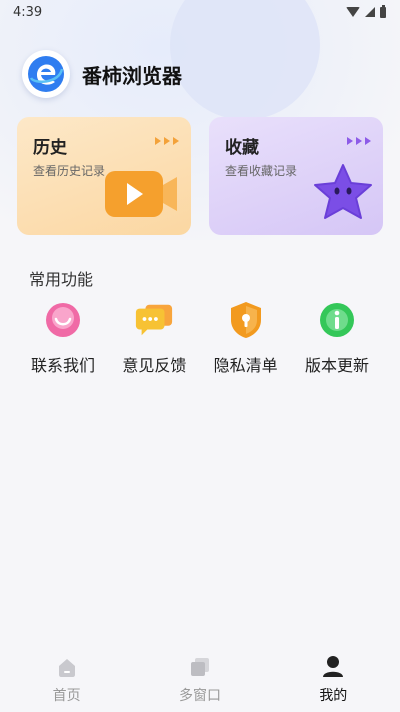 The image size is (400, 712). I want to click on favorites-card: 收藏 查看收藏记录, so click(296, 176).